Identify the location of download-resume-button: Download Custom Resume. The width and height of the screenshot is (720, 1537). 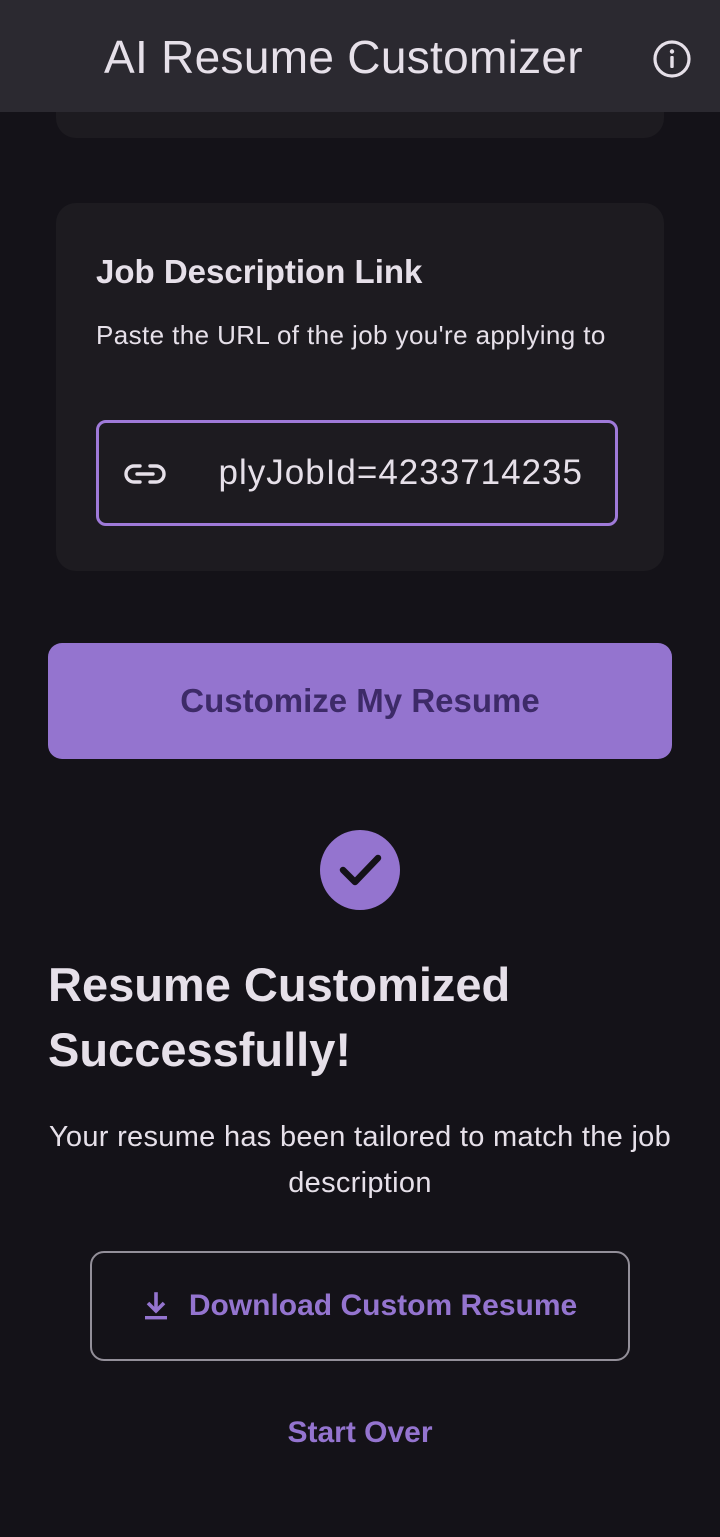
(360, 1306).